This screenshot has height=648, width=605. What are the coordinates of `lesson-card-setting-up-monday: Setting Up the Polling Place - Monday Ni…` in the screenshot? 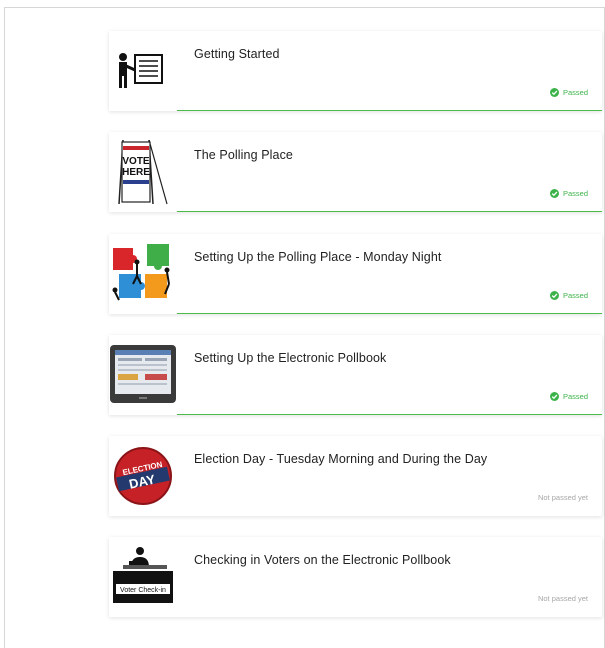 It's located at (355, 274).